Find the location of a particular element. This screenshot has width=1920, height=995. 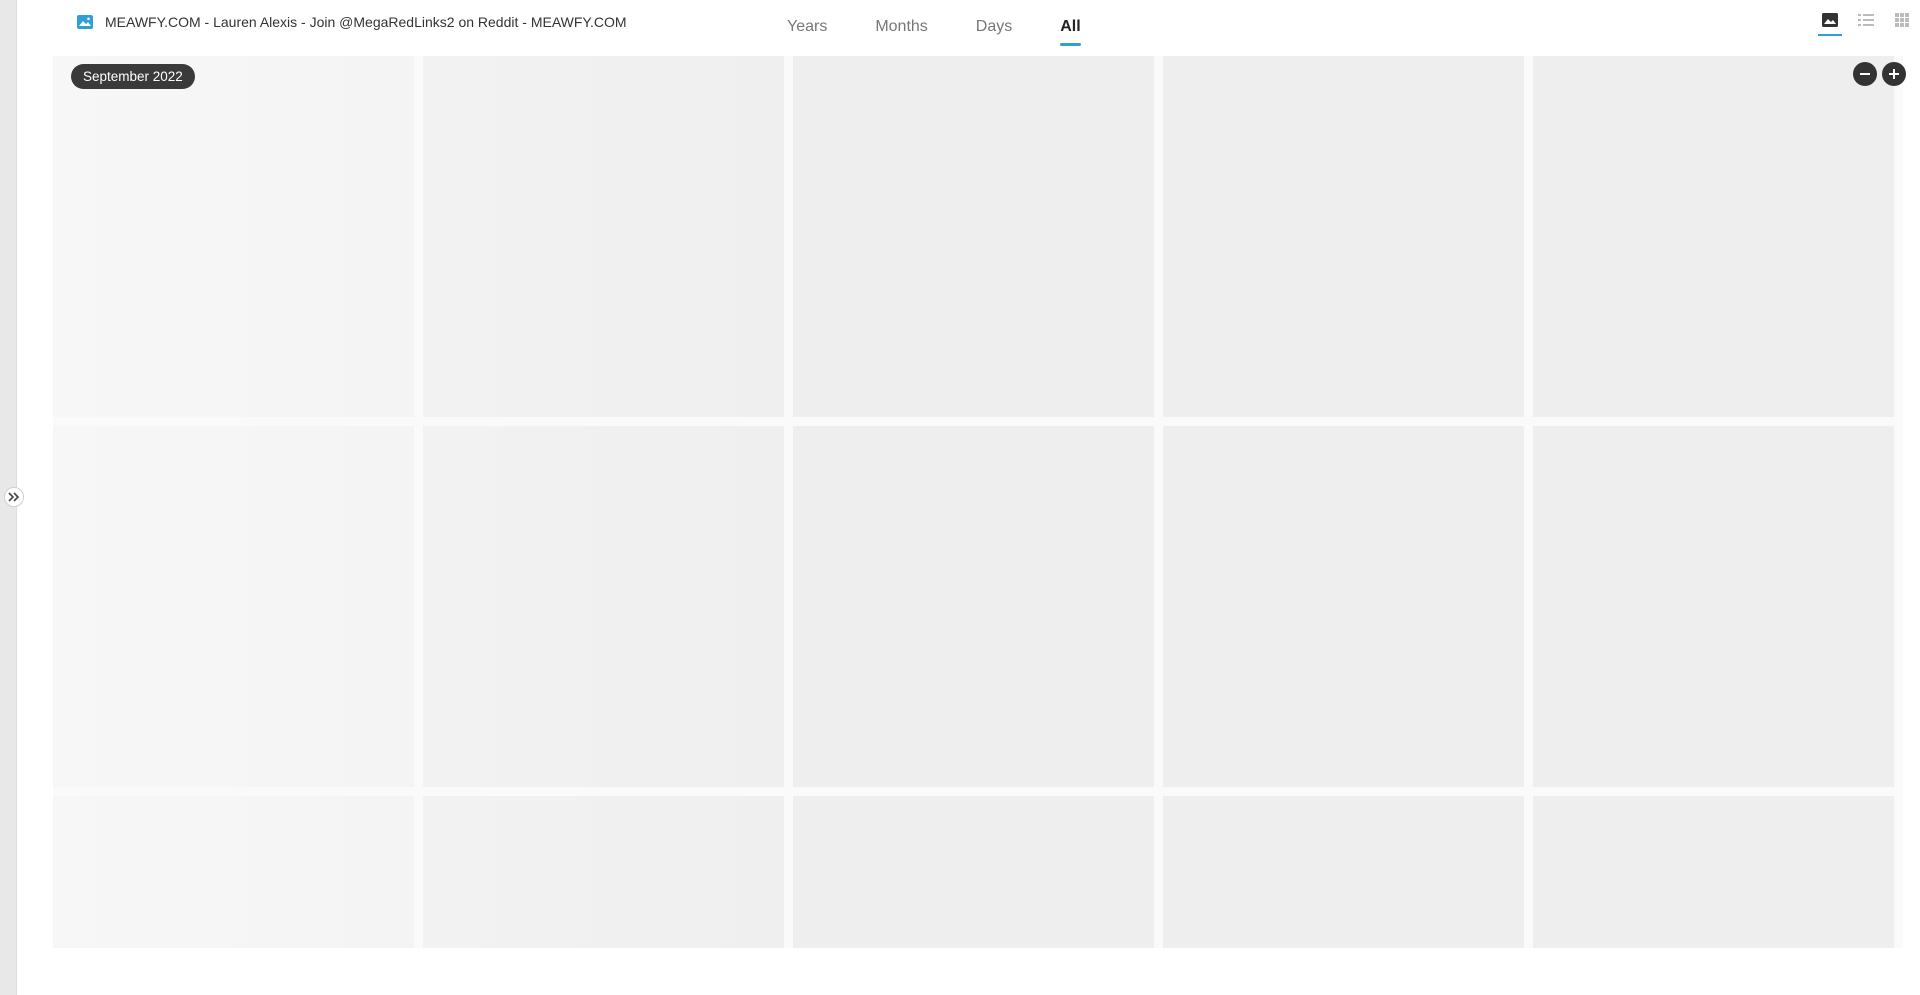

time-scale-tabs: Years Months Days All is located at coordinates (958, 25).